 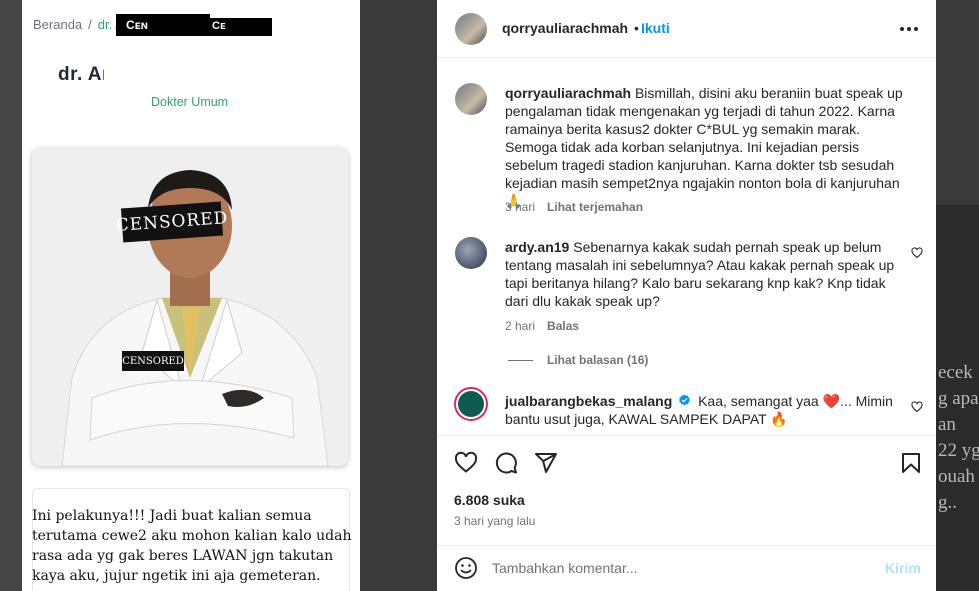 What do you see at coordinates (471, 29) in the screenshot?
I see `author-avatar` at bounding box center [471, 29].